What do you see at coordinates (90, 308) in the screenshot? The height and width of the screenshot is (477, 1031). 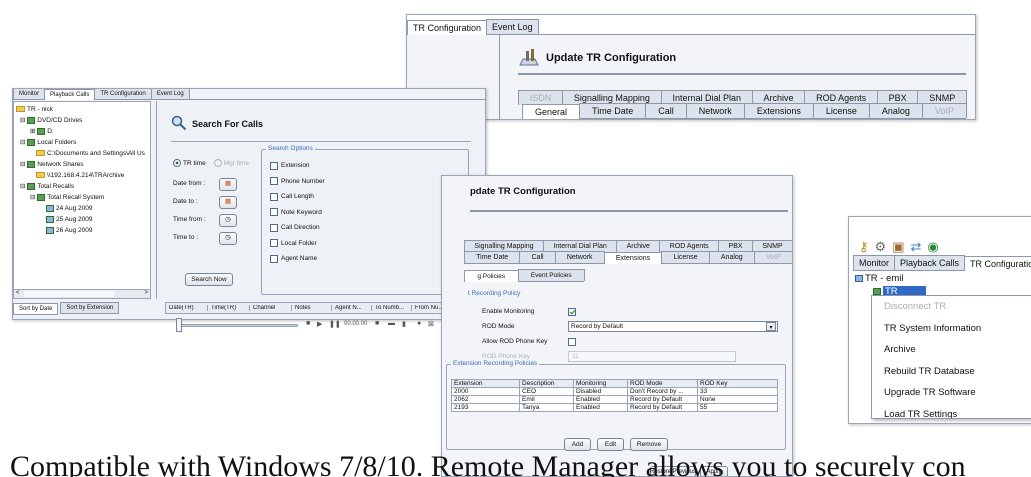 I see `sort-by-extension-tab: Sort by Extension` at bounding box center [90, 308].